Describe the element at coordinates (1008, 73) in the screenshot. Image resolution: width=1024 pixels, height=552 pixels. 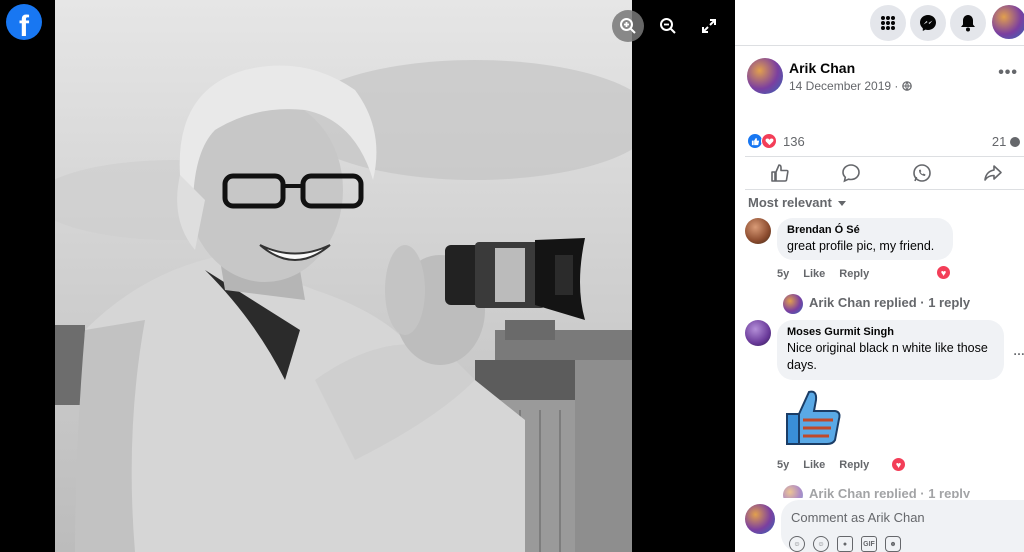
I see `more-options-icon: •••` at that location.